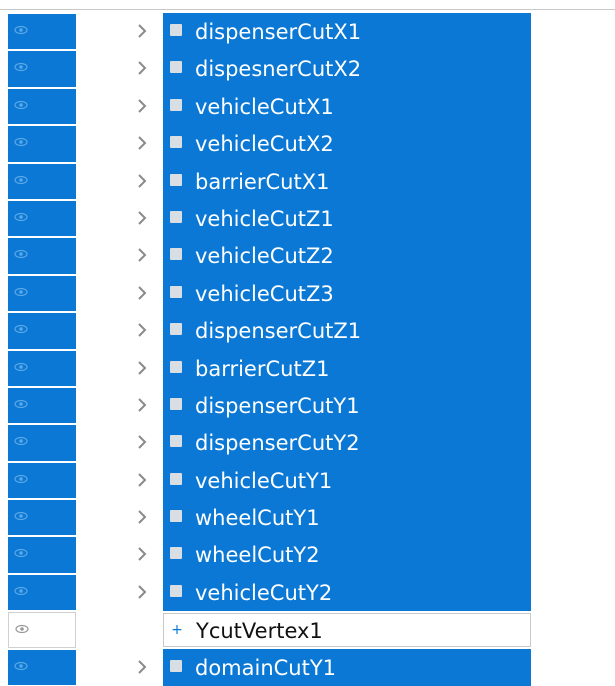  What do you see at coordinates (278, 32) in the screenshot?
I see `tree-item-label: dispenserCutX1` at bounding box center [278, 32].